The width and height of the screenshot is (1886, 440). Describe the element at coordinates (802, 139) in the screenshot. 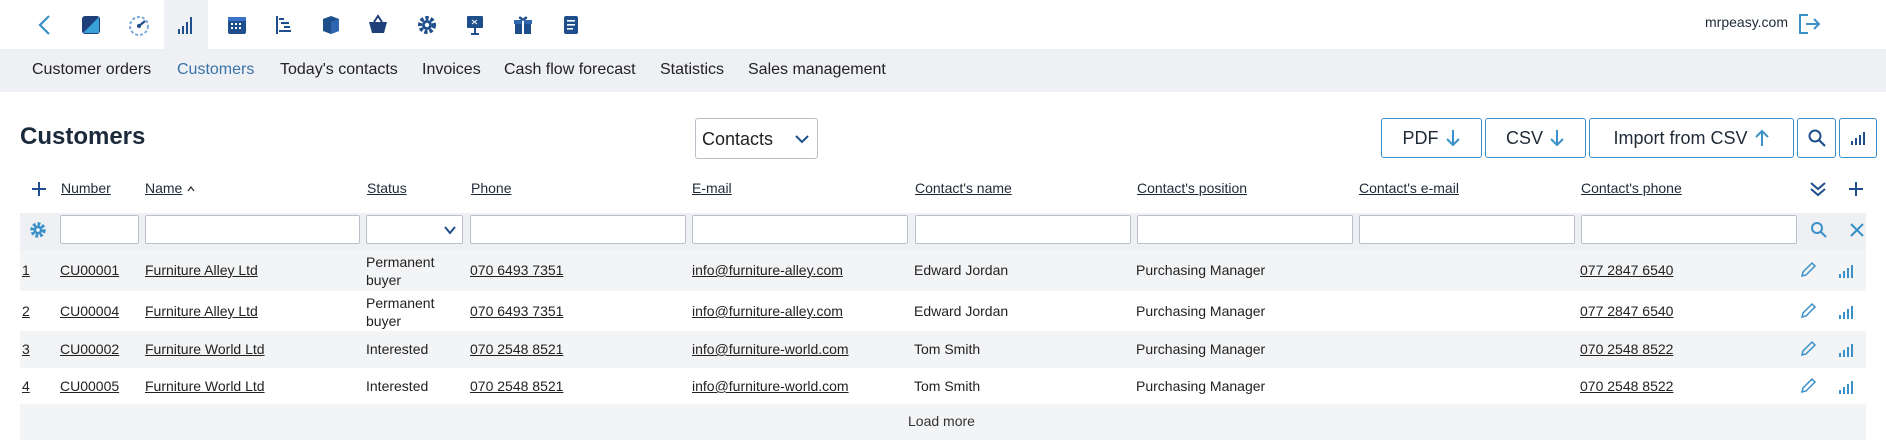

I see `chevron-down-icon` at that location.